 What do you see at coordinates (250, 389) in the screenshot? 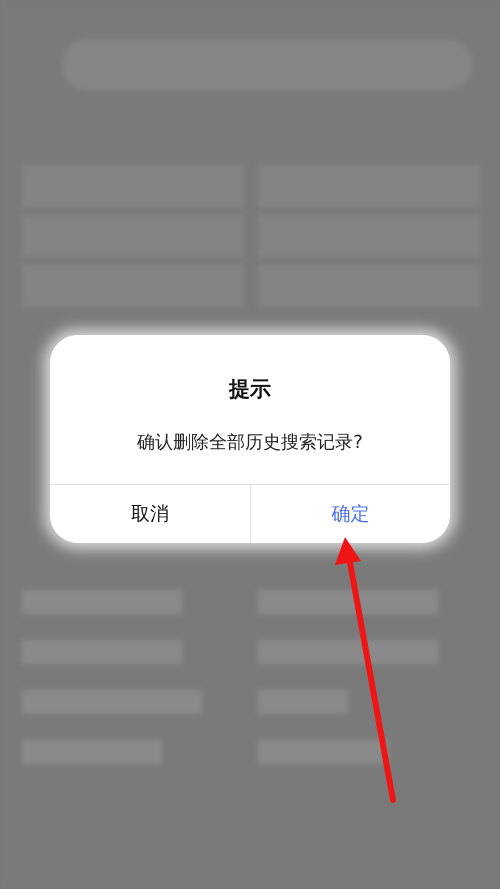
I see `dialog-title: 提示` at bounding box center [250, 389].